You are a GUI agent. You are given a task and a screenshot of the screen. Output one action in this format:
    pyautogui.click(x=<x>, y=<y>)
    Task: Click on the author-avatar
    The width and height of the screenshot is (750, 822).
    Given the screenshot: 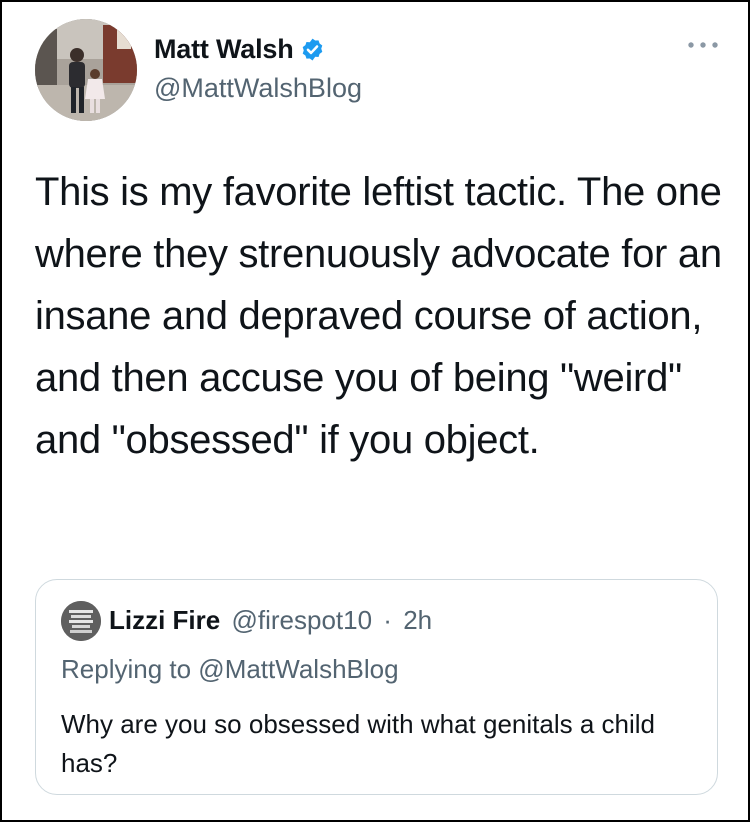 What is the action you would take?
    pyautogui.click(x=86, y=70)
    